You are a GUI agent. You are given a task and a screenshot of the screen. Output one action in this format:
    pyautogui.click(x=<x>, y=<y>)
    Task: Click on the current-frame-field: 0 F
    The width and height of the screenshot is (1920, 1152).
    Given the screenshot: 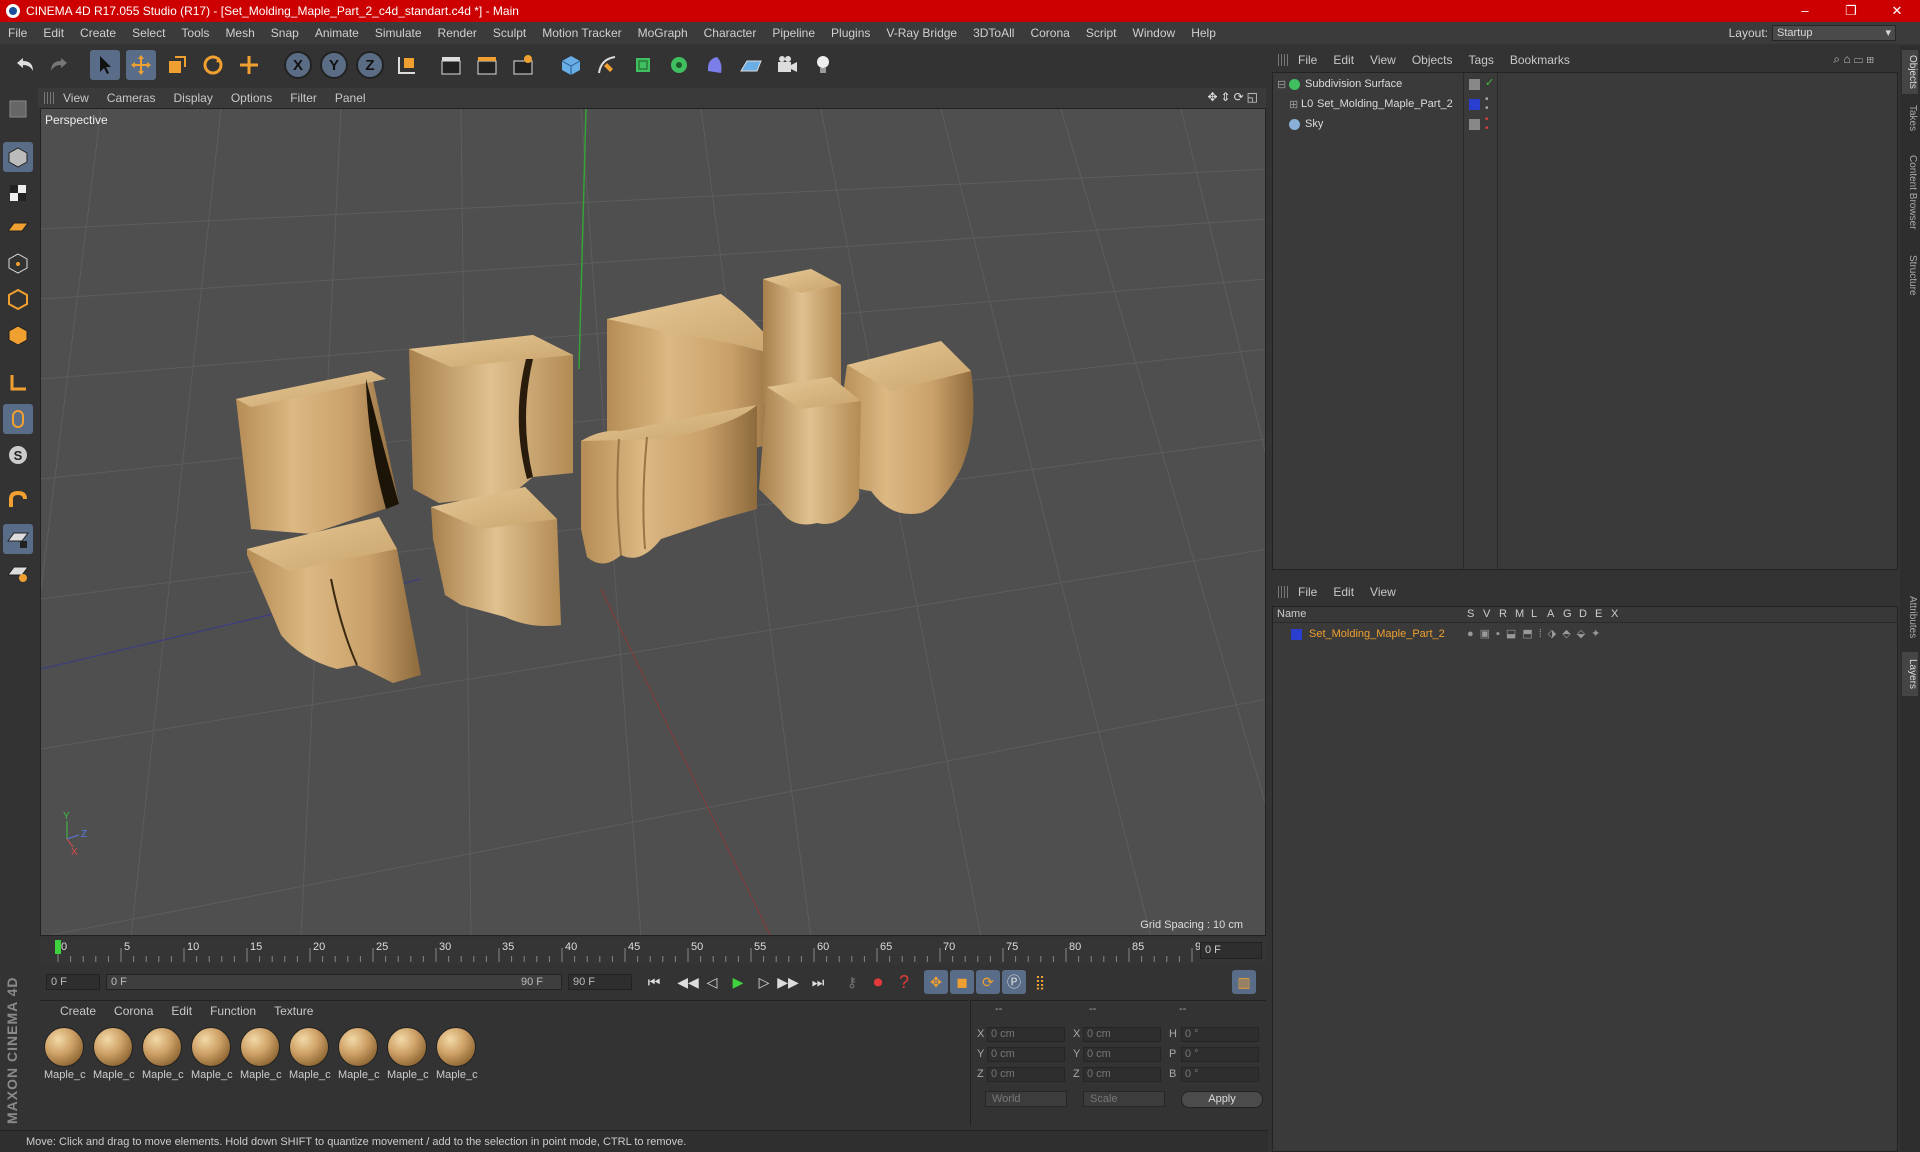 What is the action you would take?
    pyautogui.click(x=1231, y=950)
    